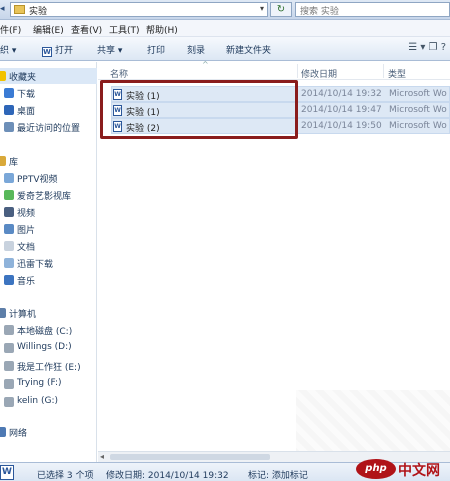 The height and width of the screenshot is (481, 450). What do you see at coordinates (3, 161) in the screenshot?
I see `library-icon` at bounding box center [3, 161].